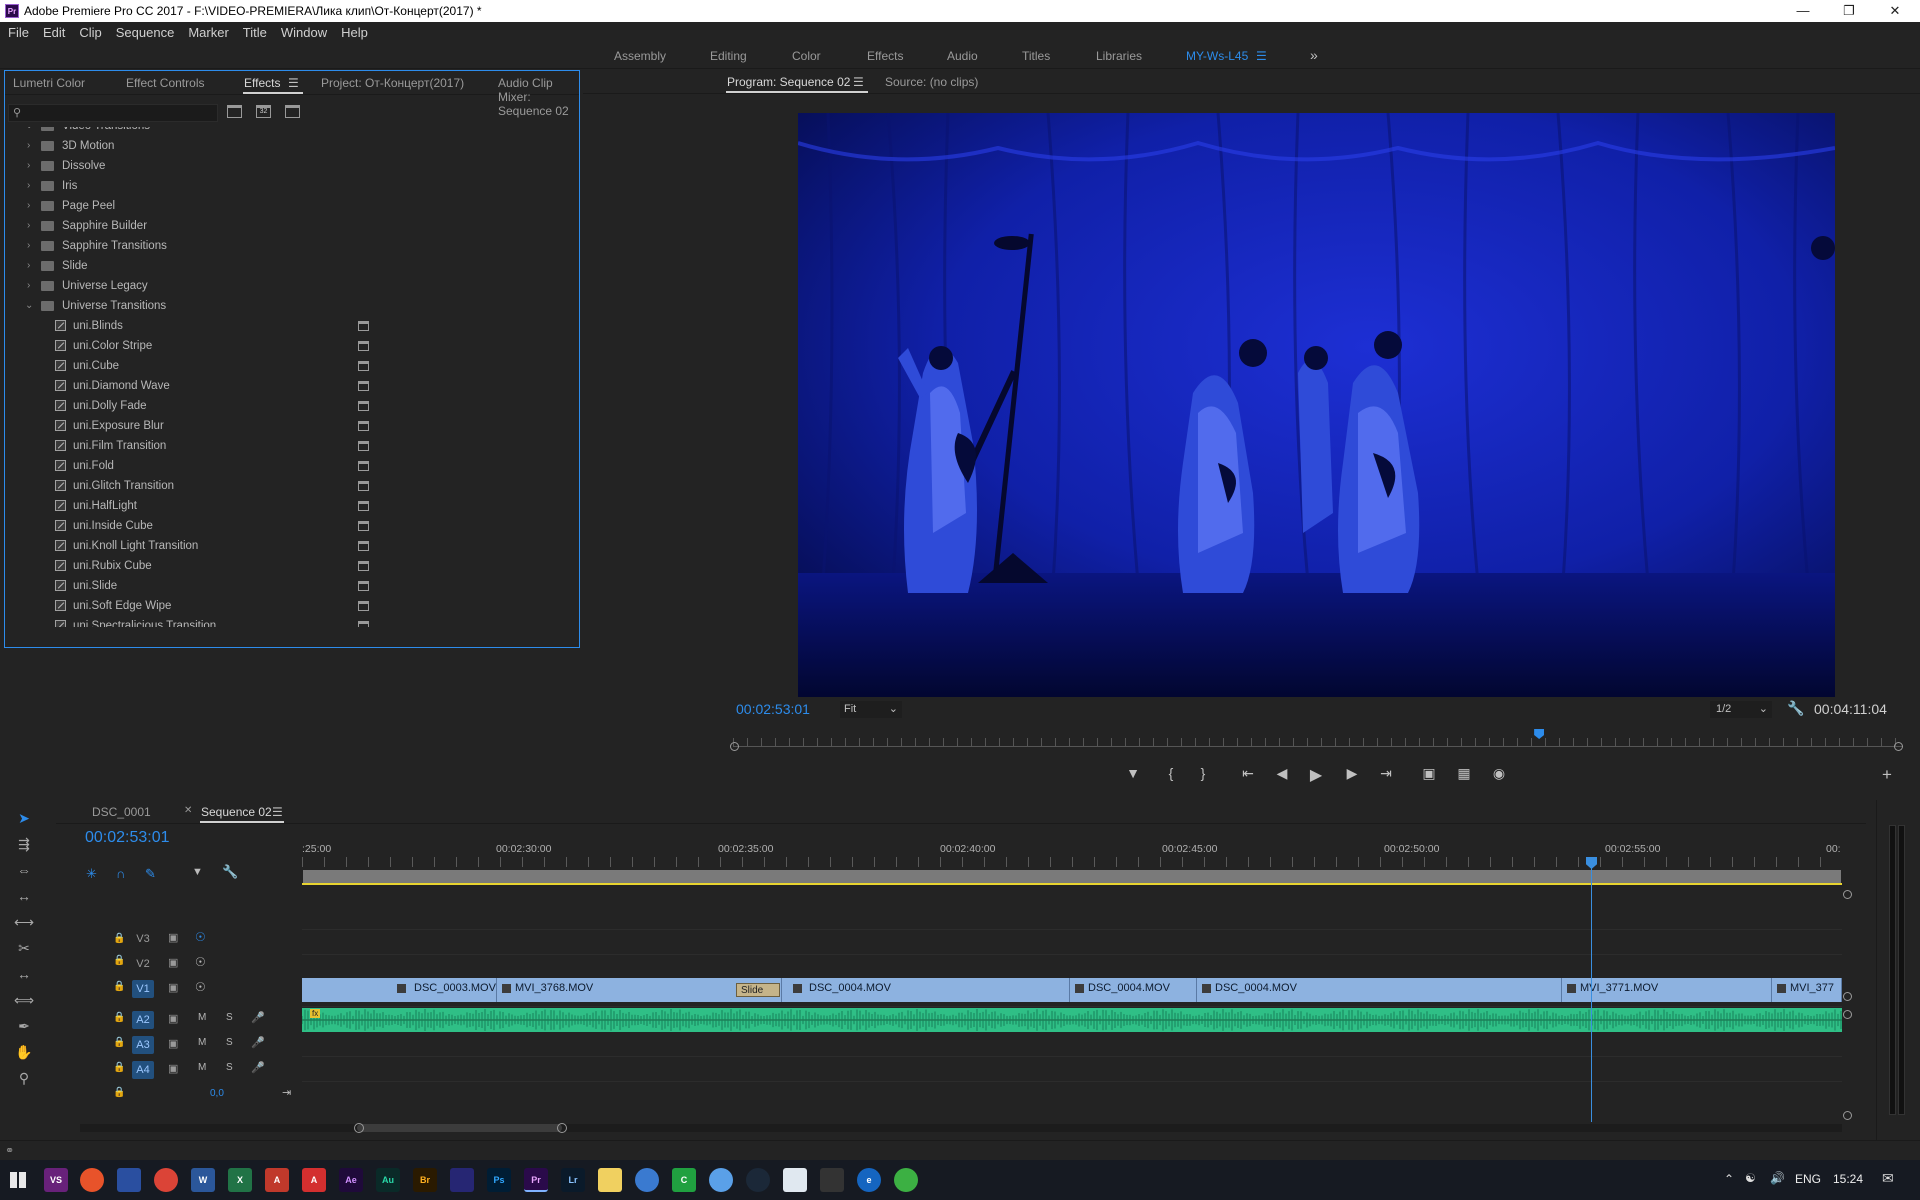  I want to click on eye-icon: ☉, so click(200, 987).